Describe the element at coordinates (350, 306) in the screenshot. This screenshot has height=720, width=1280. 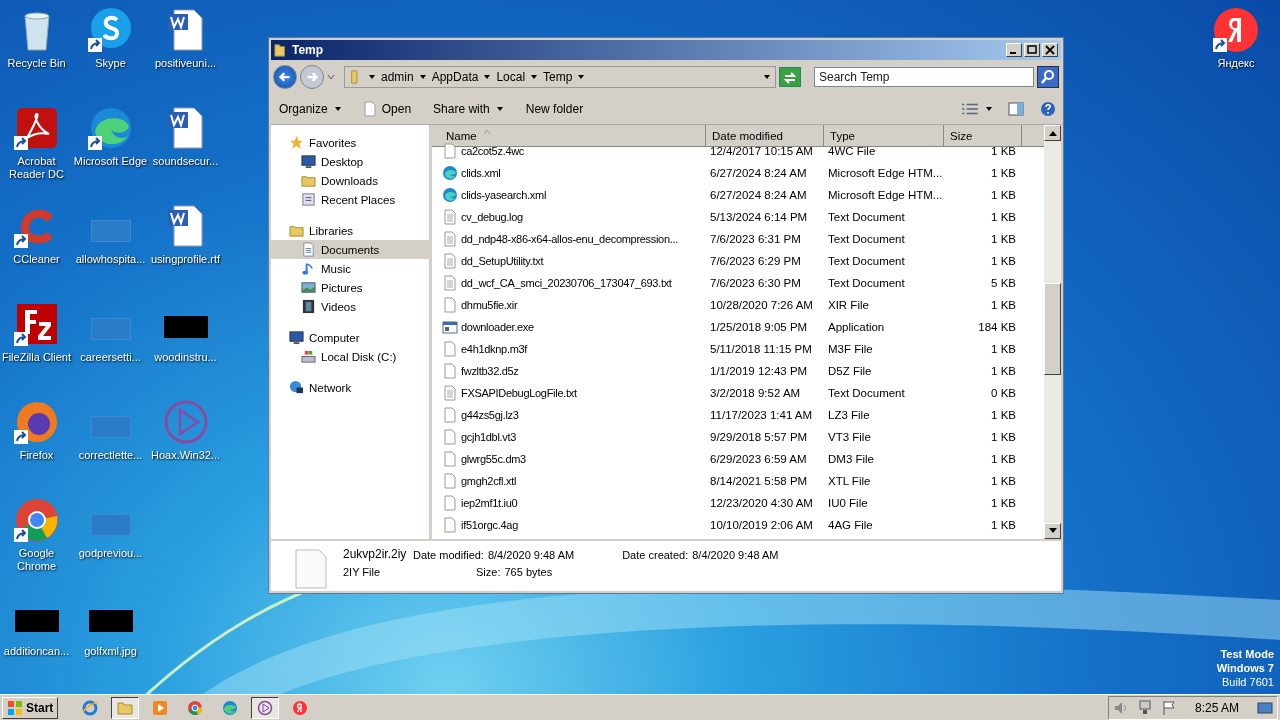
I see `nav-item: Videos` at that location.